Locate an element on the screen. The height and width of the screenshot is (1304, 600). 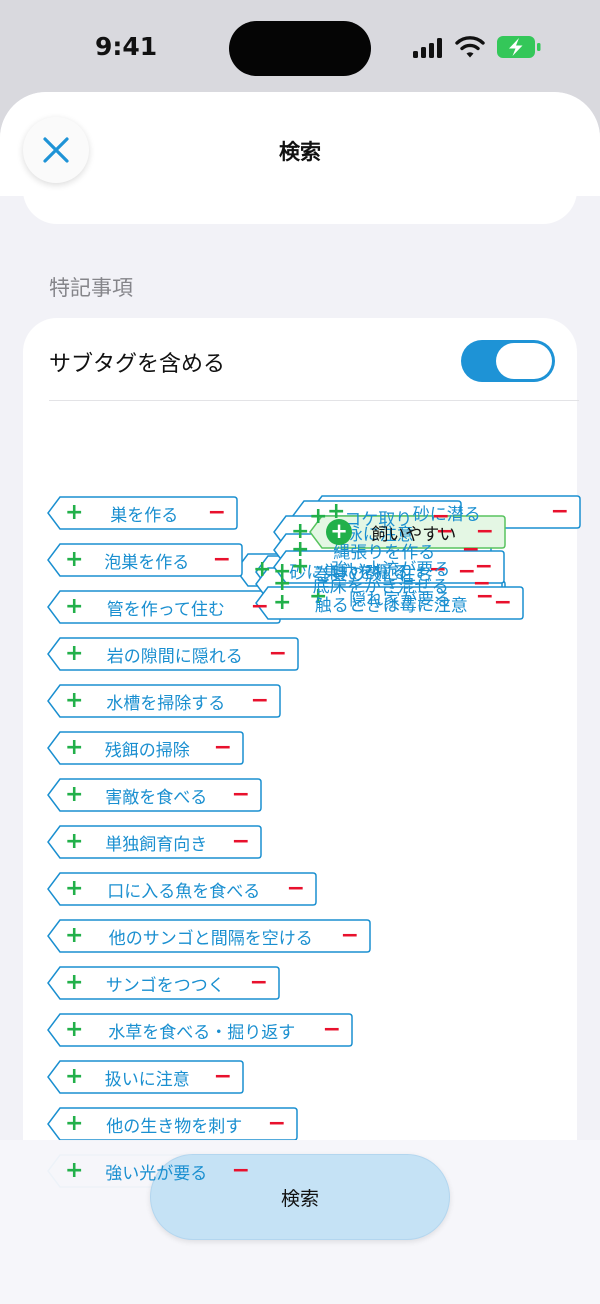
tag-chip: + 岩の隙間に隠れる − is located at coordinates (173, 654).